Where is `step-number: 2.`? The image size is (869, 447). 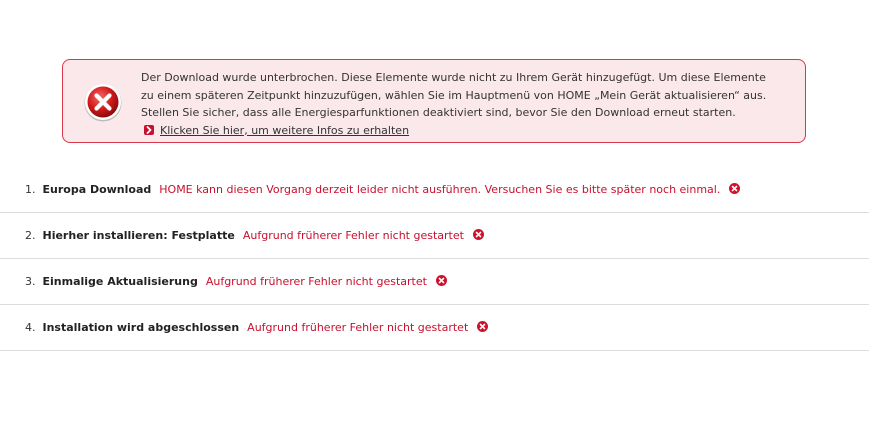 step-number: 2. is located at coordinates (30, 235).